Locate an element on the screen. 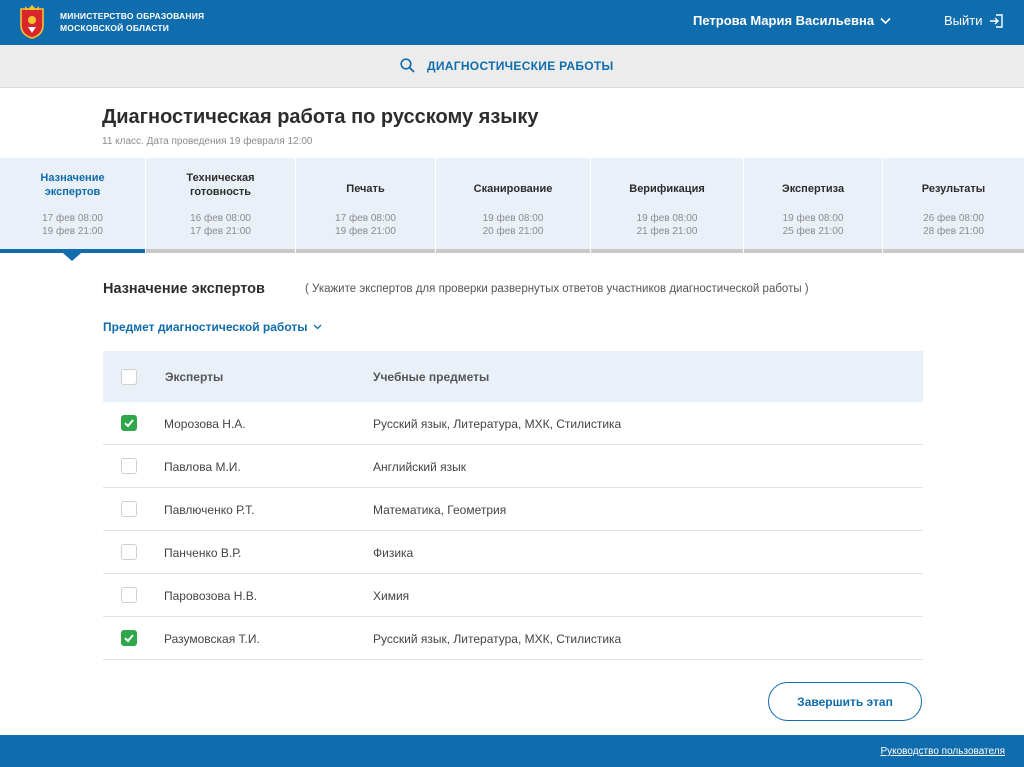  stage-name: Верификация is located at coordinates (667, 189).